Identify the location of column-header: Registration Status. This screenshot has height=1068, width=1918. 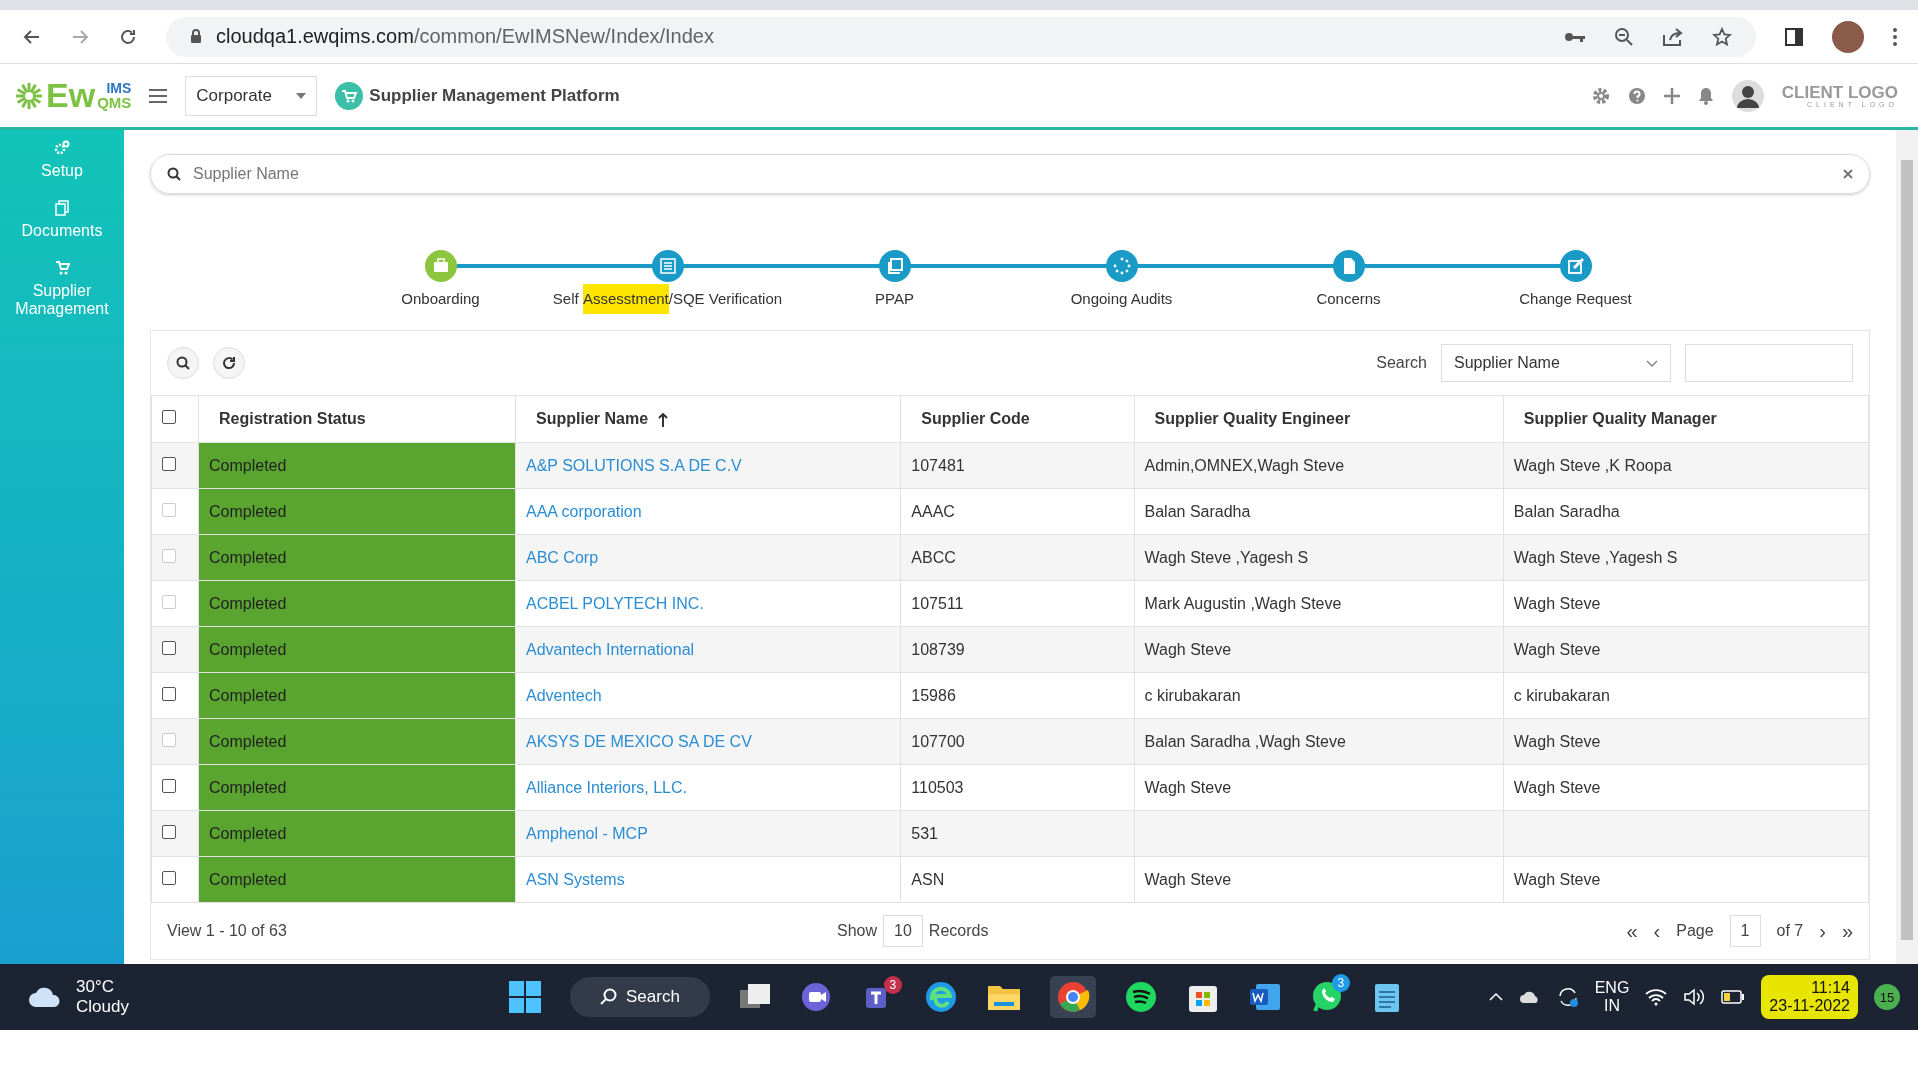
(292, 418).